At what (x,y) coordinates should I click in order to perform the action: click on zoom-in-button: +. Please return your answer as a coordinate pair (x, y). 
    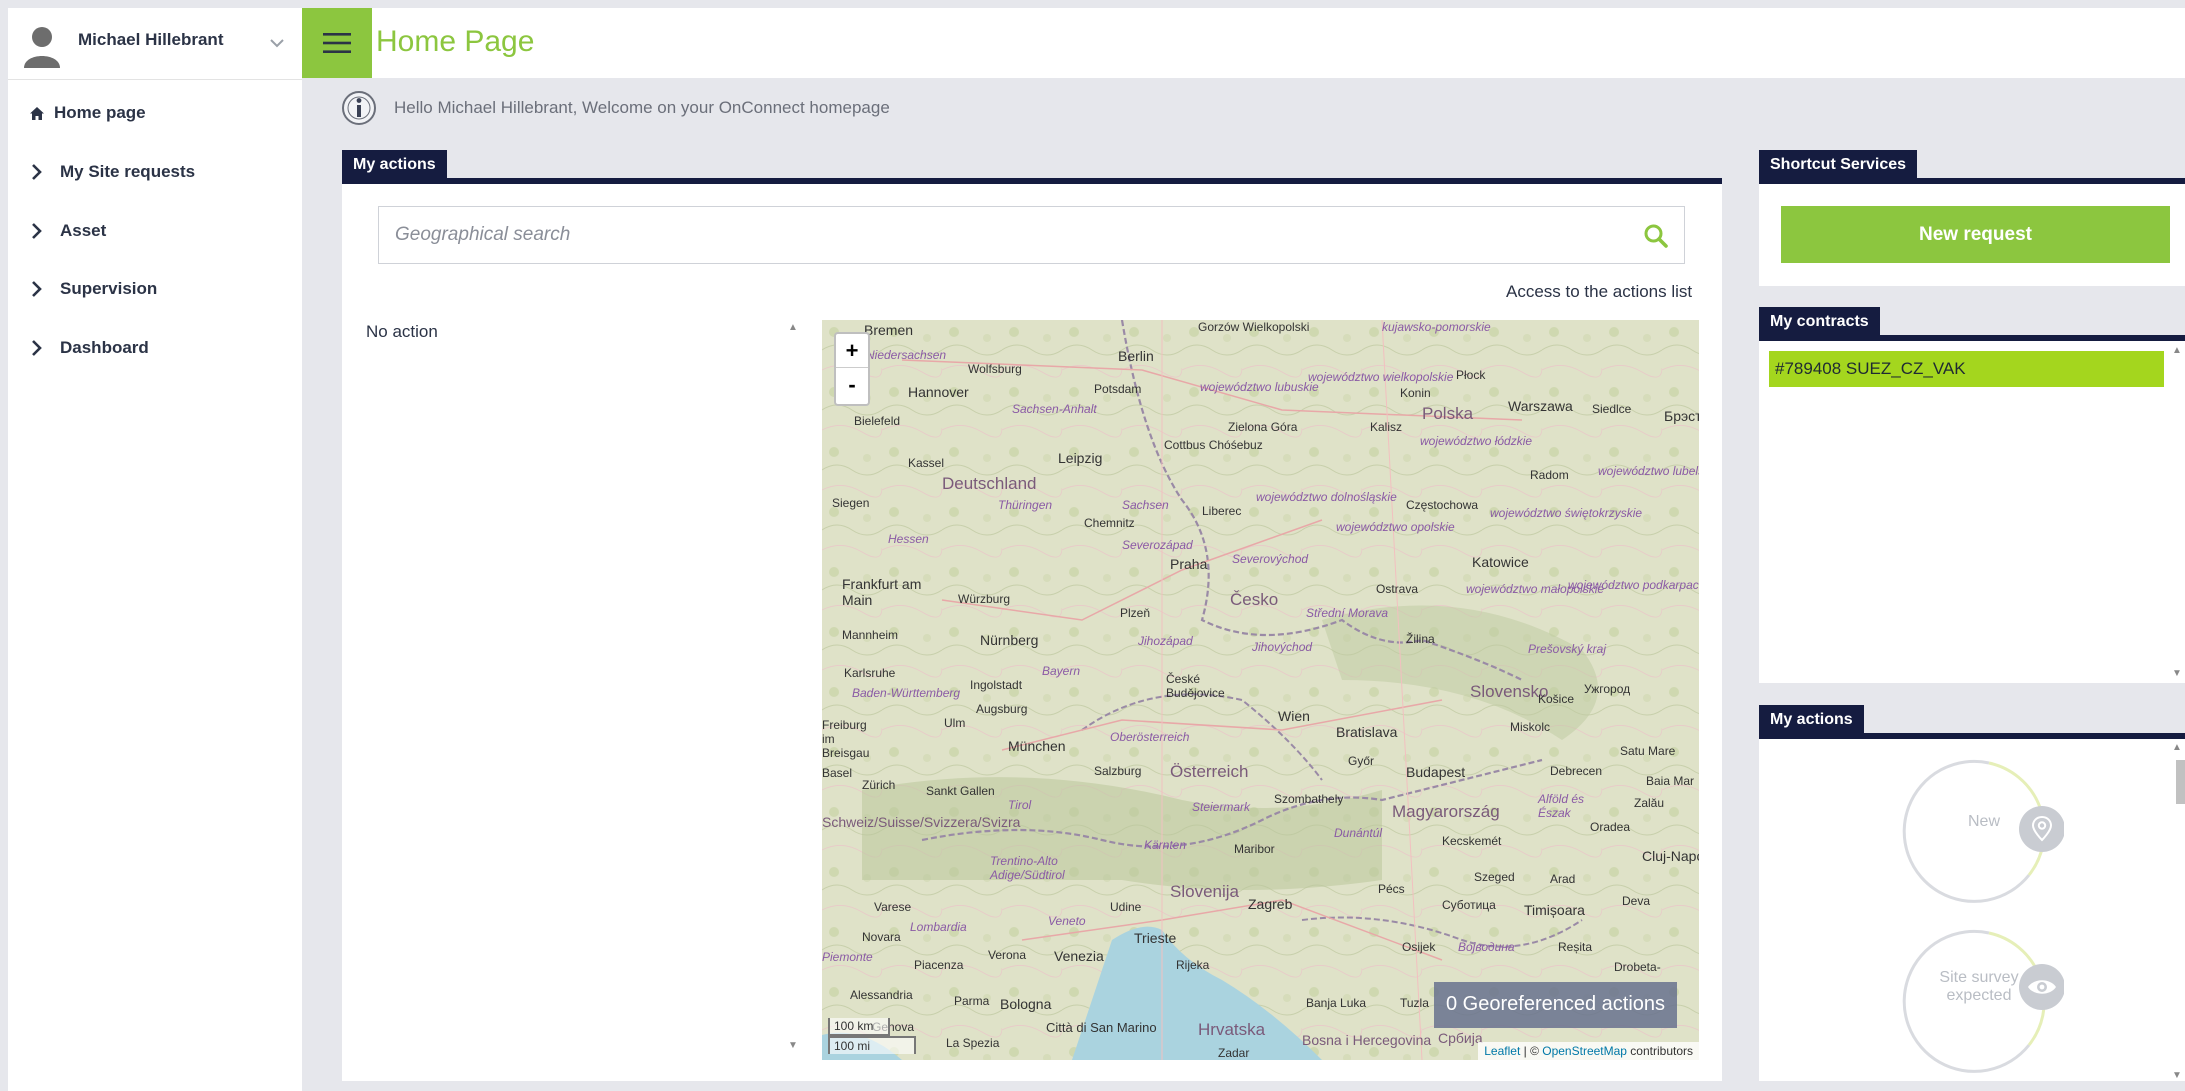
    Looking at the image, I should click on (852, 351).